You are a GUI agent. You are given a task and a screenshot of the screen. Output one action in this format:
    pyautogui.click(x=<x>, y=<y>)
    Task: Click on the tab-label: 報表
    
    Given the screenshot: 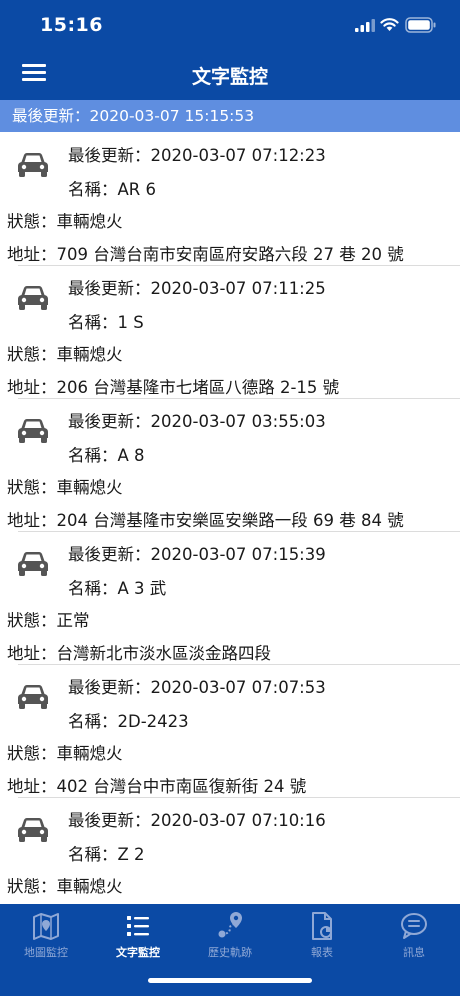 What is the action you would take?
    pyautogui.click(x=322, y=952)
    